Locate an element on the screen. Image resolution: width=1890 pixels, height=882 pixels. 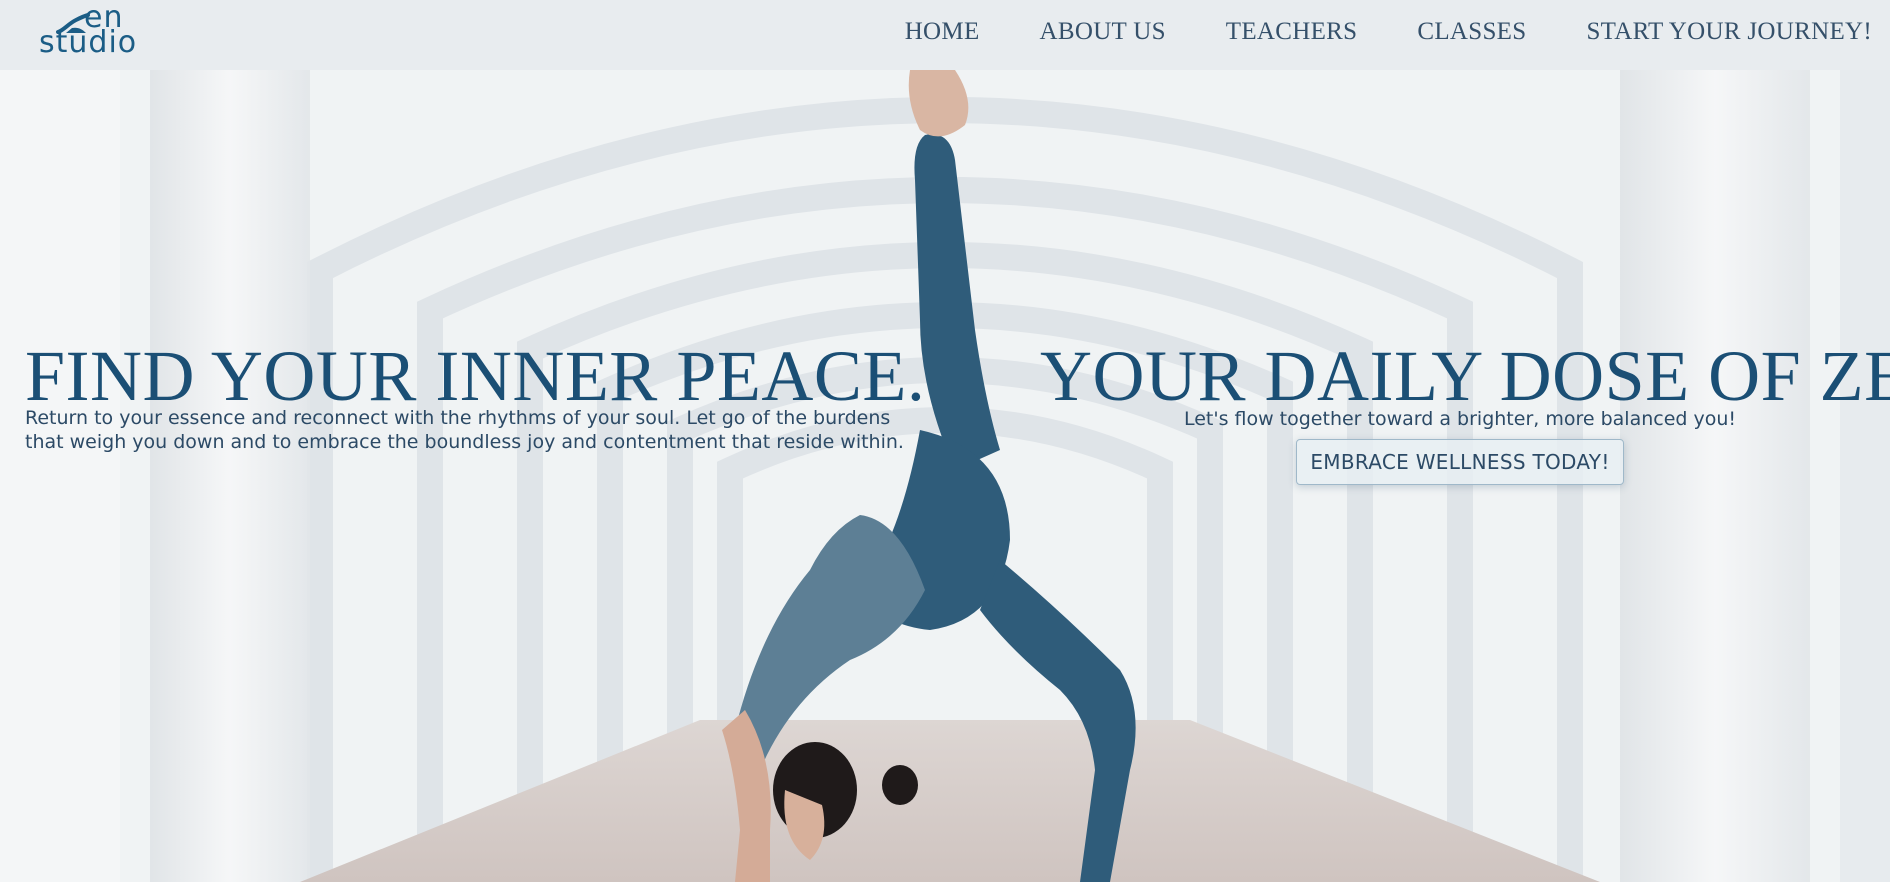
logo-text-bottom: studio is located at coordinates (88, 42).